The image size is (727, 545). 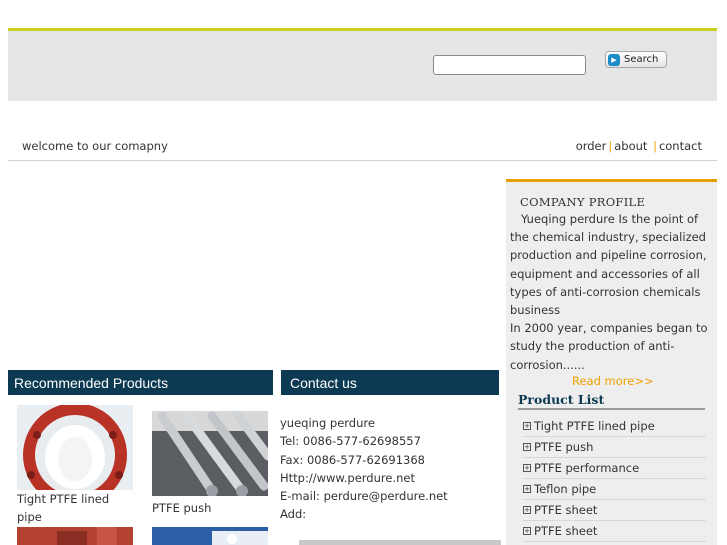 I want to click on product-list-item: + PTFE performance, so click(x=614, y=468).